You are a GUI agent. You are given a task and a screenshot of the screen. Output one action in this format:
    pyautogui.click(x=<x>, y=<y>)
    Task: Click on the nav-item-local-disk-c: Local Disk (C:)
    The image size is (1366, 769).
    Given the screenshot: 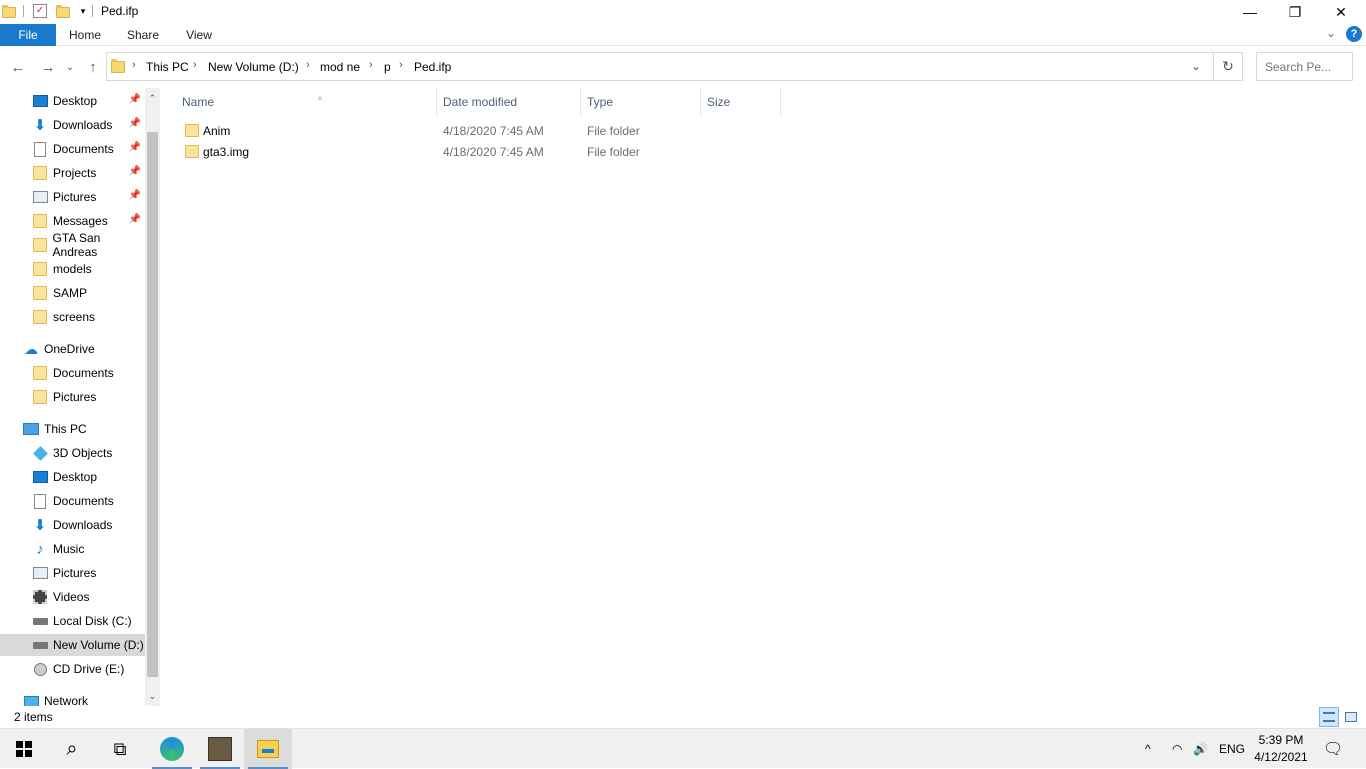 What is the action you would take?
    pyautogui.click(x=72, y=621)
    